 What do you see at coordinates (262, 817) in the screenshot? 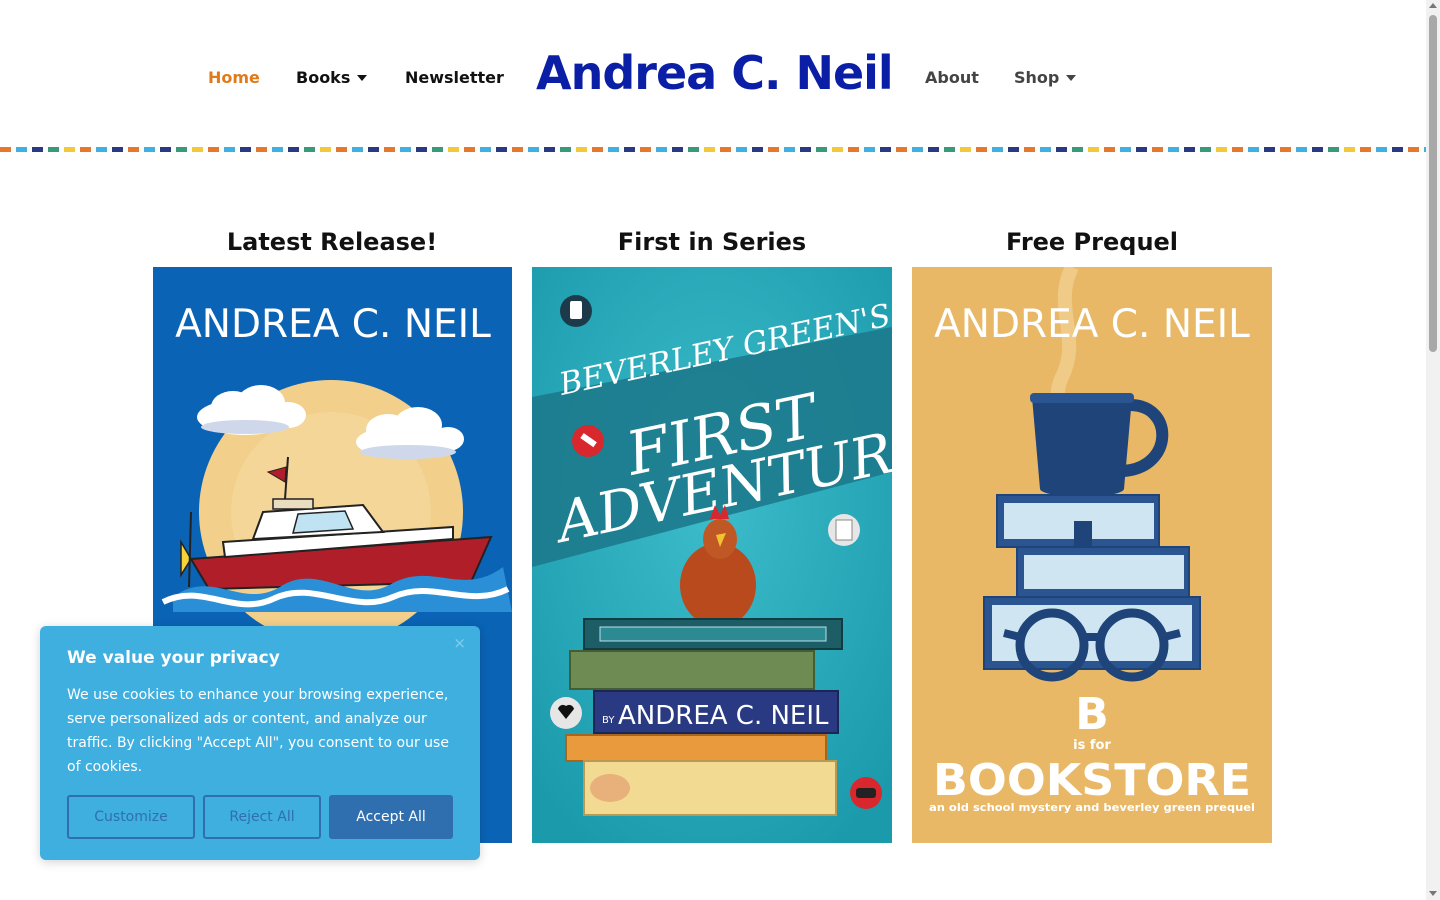
I see `reject-all-button: Reject All` at bounding box center [262, 817].